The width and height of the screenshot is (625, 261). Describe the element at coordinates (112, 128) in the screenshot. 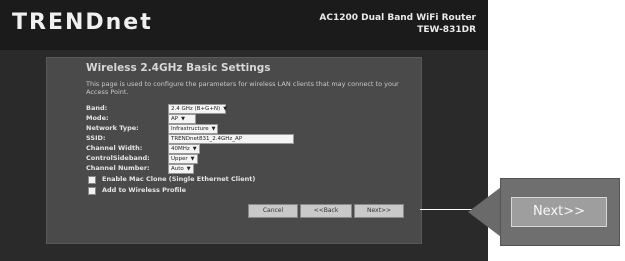

I see `network-type-label: Network Type:` at that location.